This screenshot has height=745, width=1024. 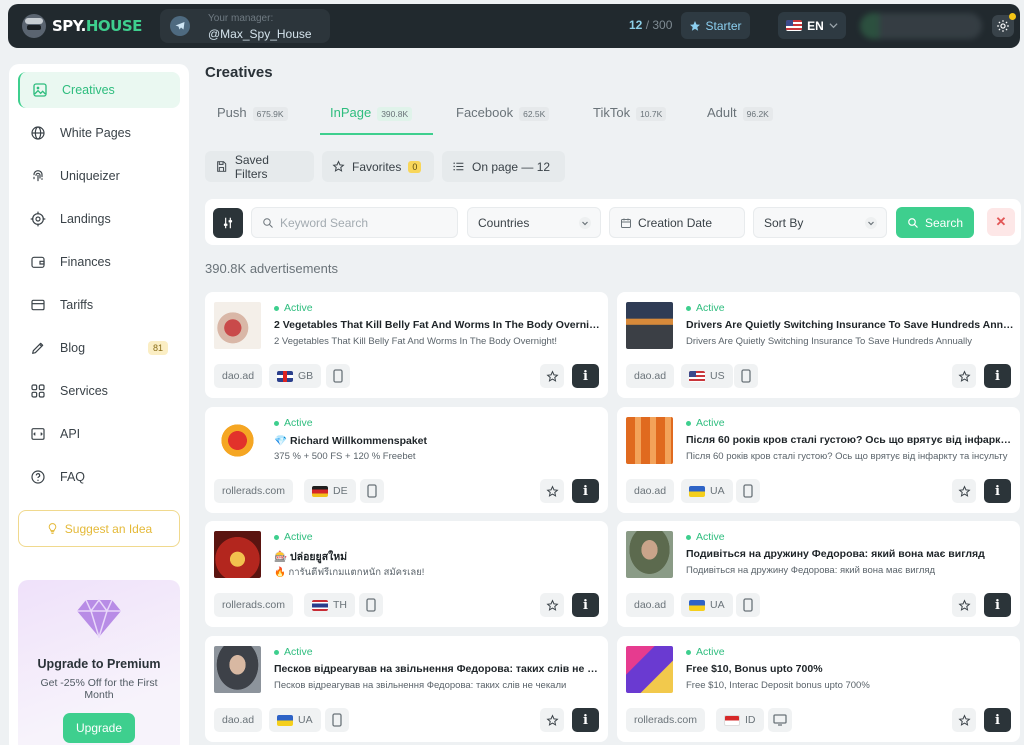 What do you see at coordinates (99, 528) in the screenshot?
I see `suggest-idea-button: Suggest an Idea` at bounding box center [99, 528].